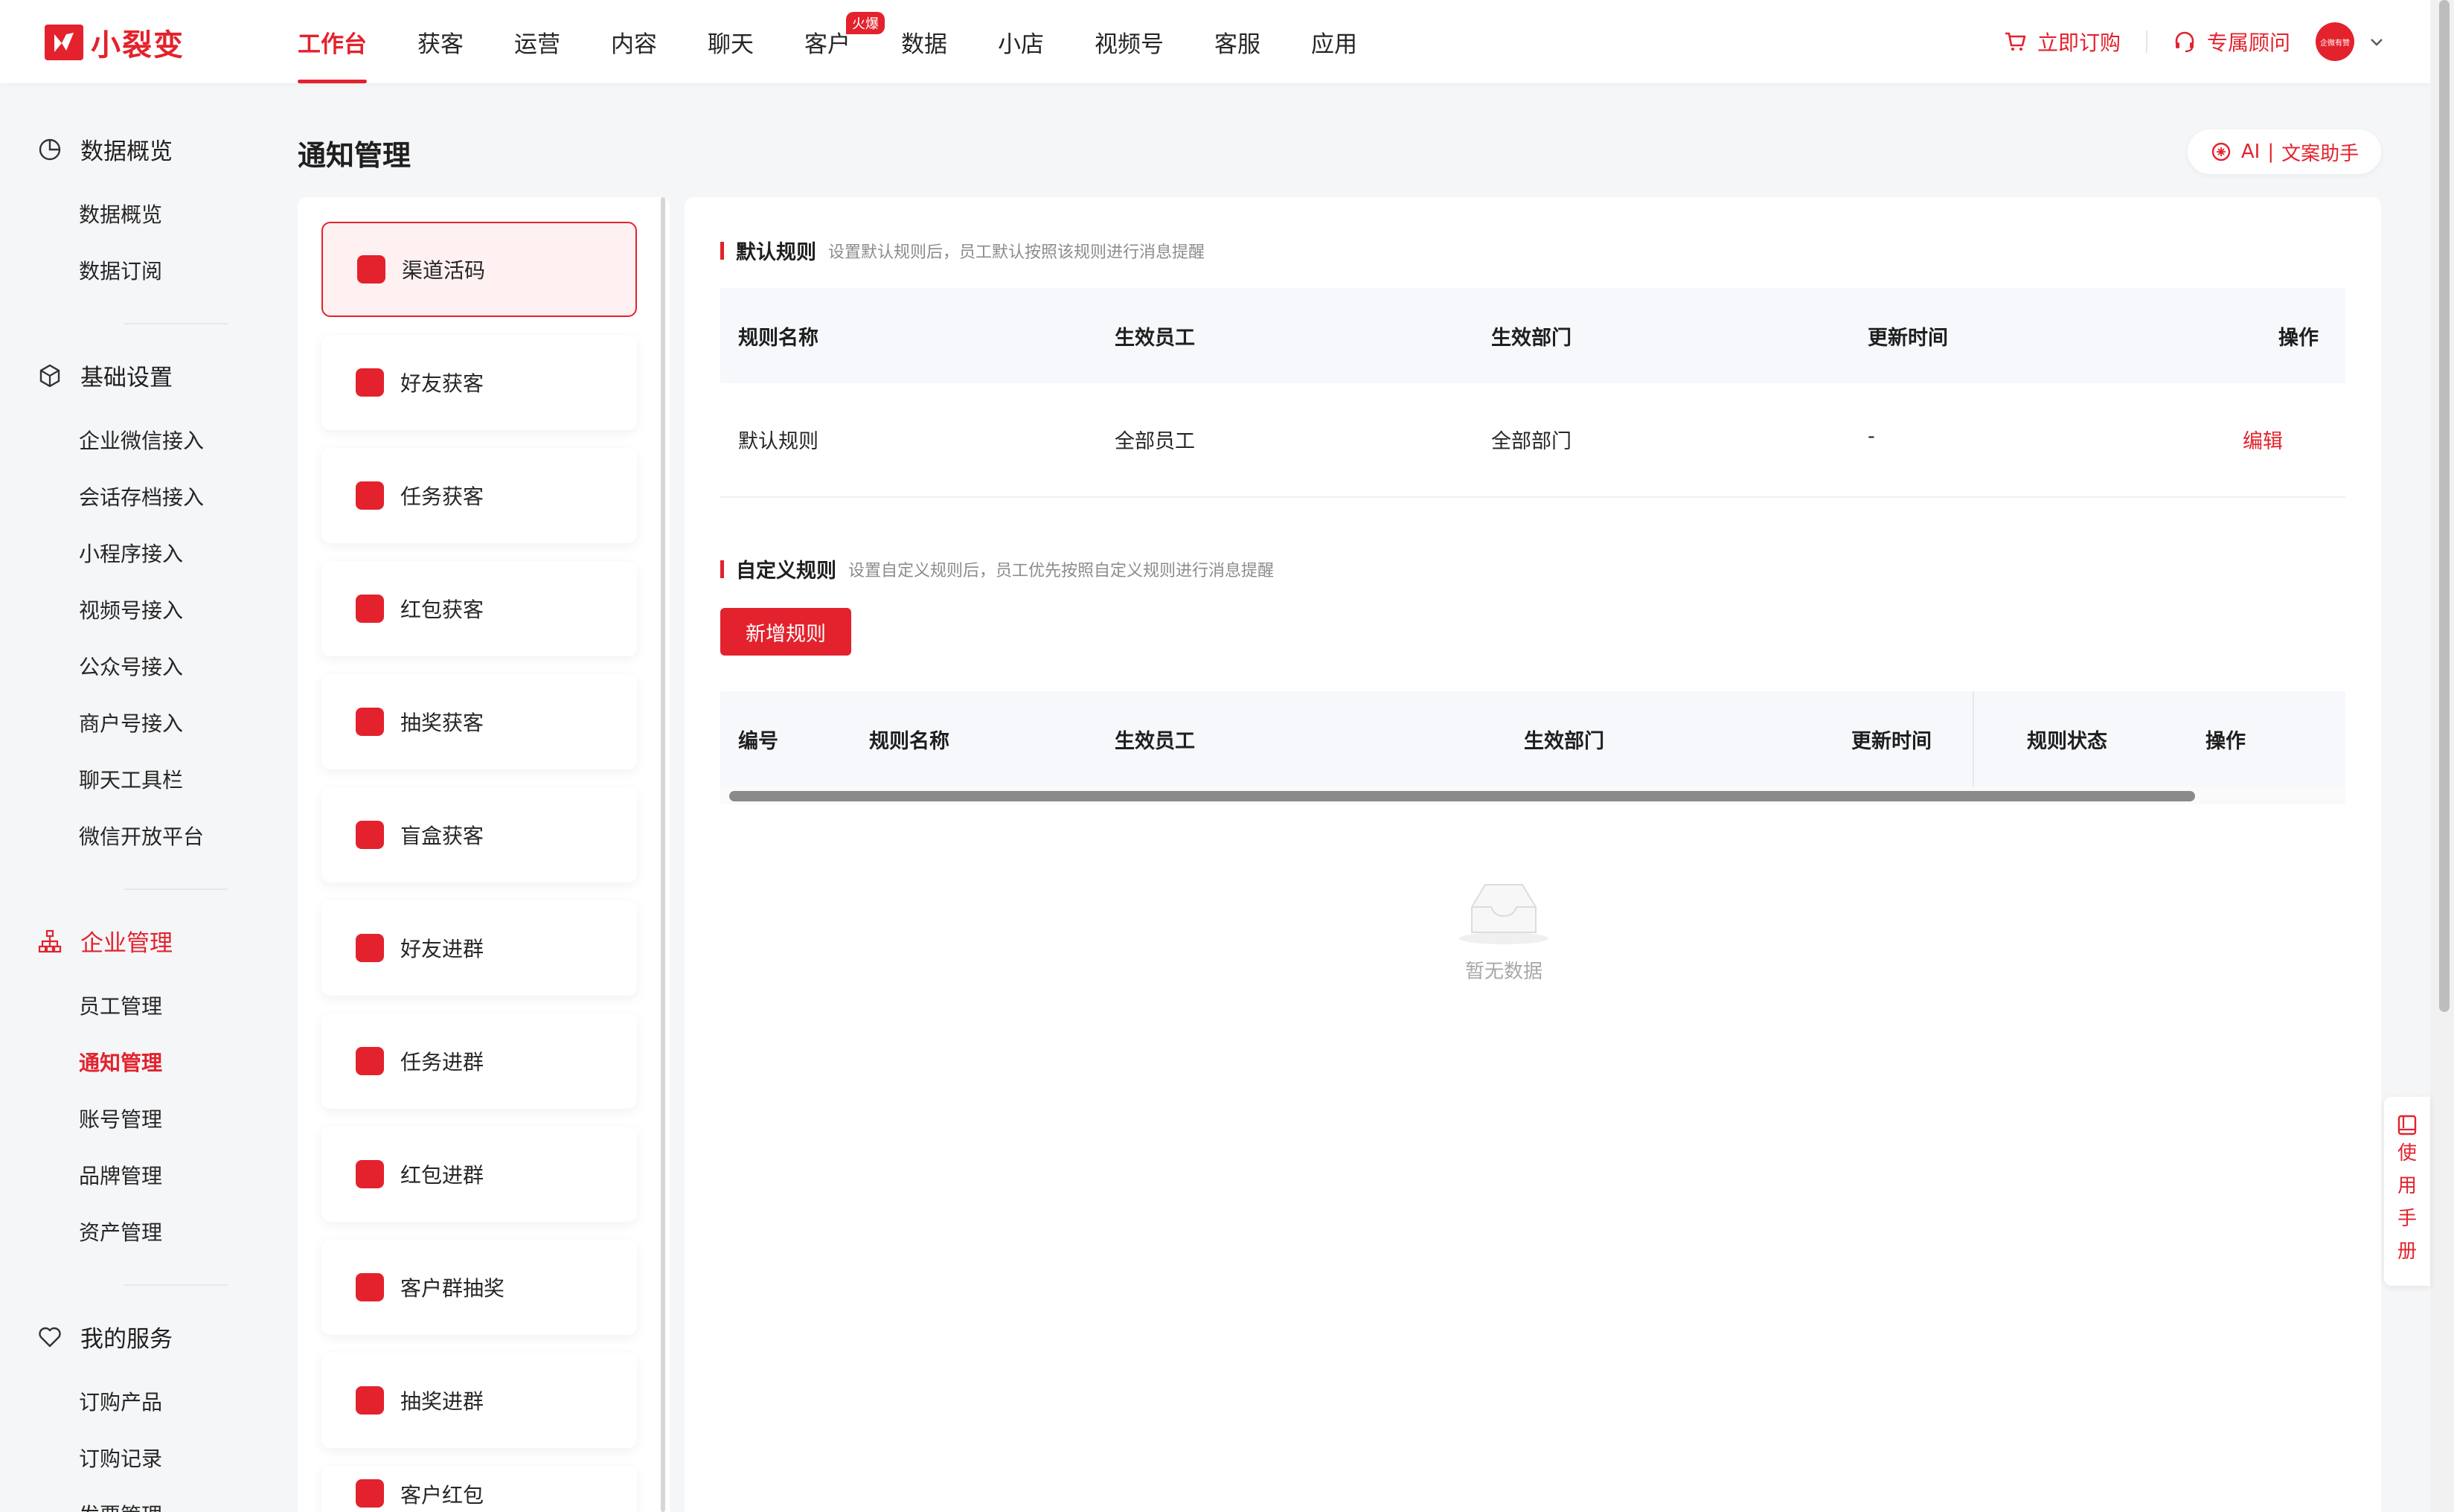 The width and height of the screenshot is (2454, 1512). What do you see at coordinates (126, 378) in the screenshot?
I see `sidebar-group-label: 基础设置` at bounding box center [126, 378].